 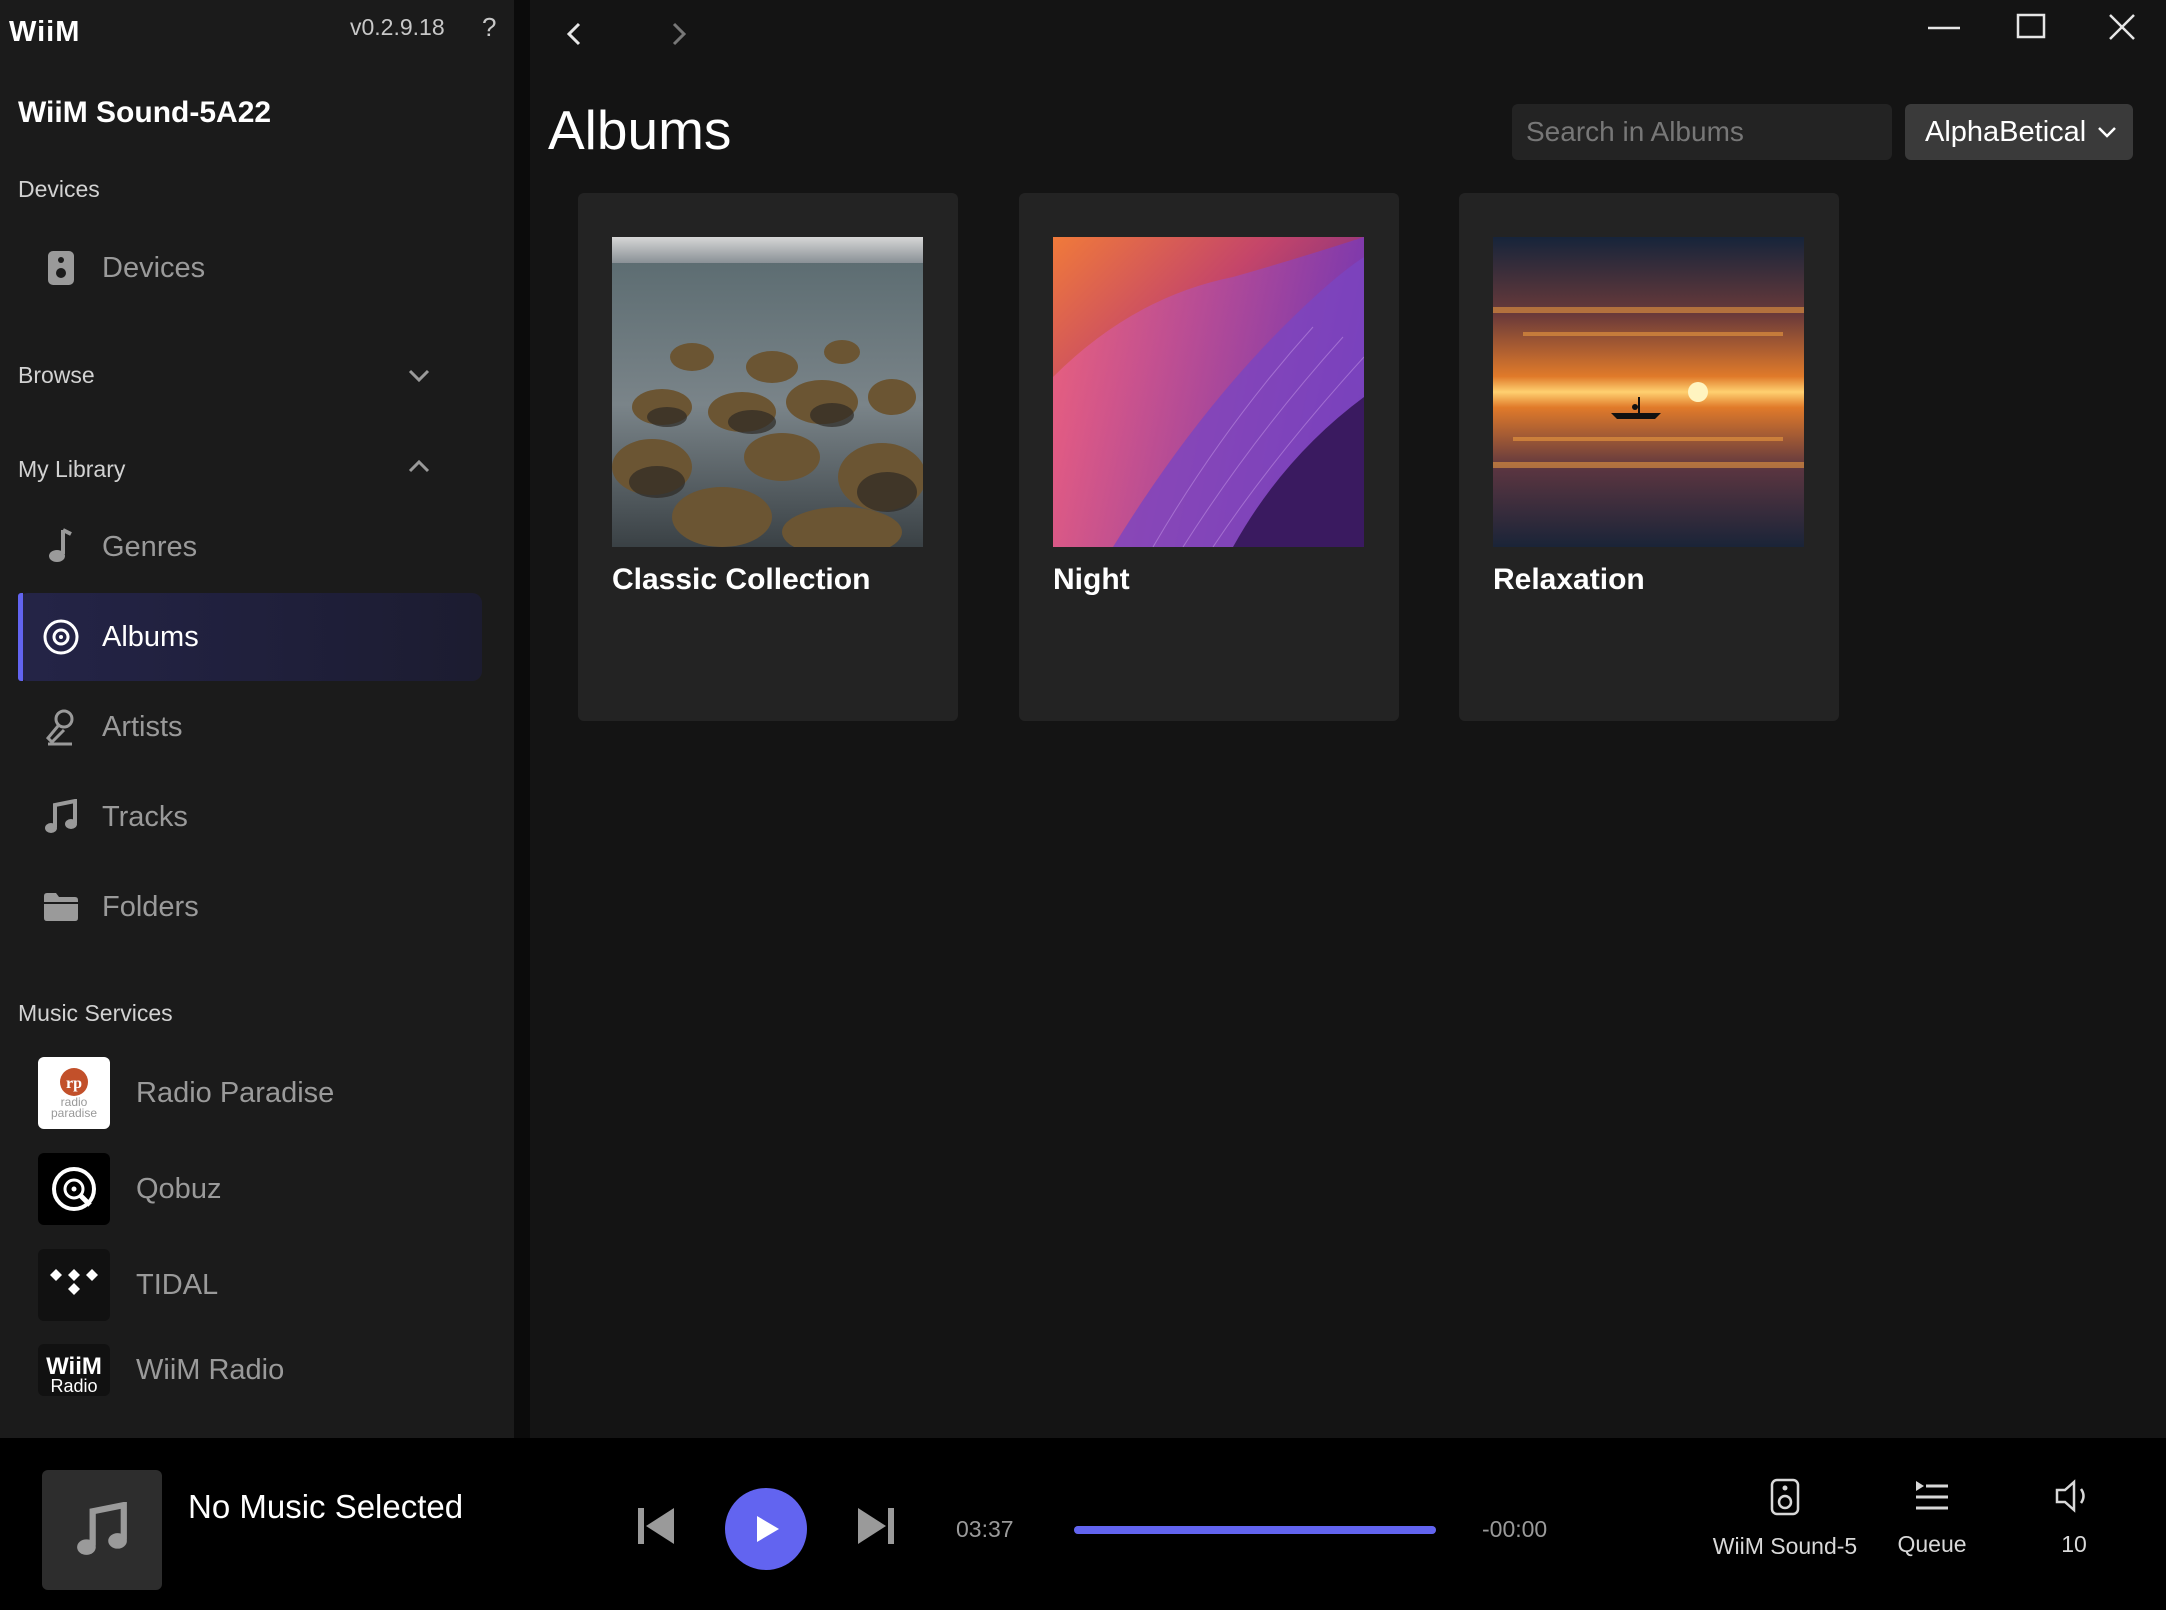 I want to click on queue-button: Queue, so click(x=1932, y=1518).